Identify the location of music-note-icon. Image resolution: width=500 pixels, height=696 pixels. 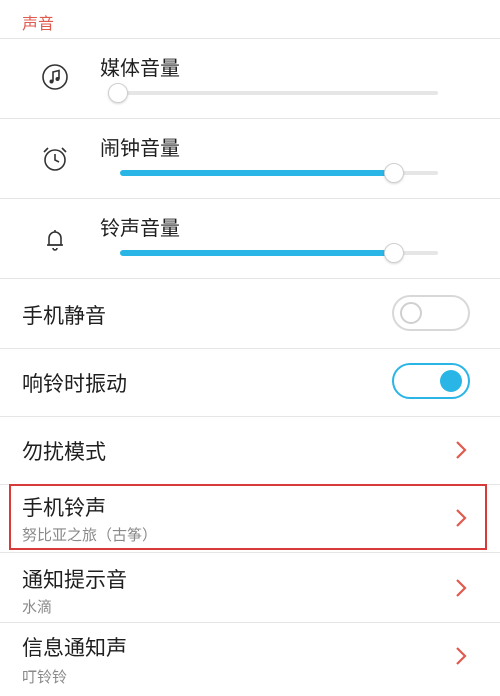
(55, 77).